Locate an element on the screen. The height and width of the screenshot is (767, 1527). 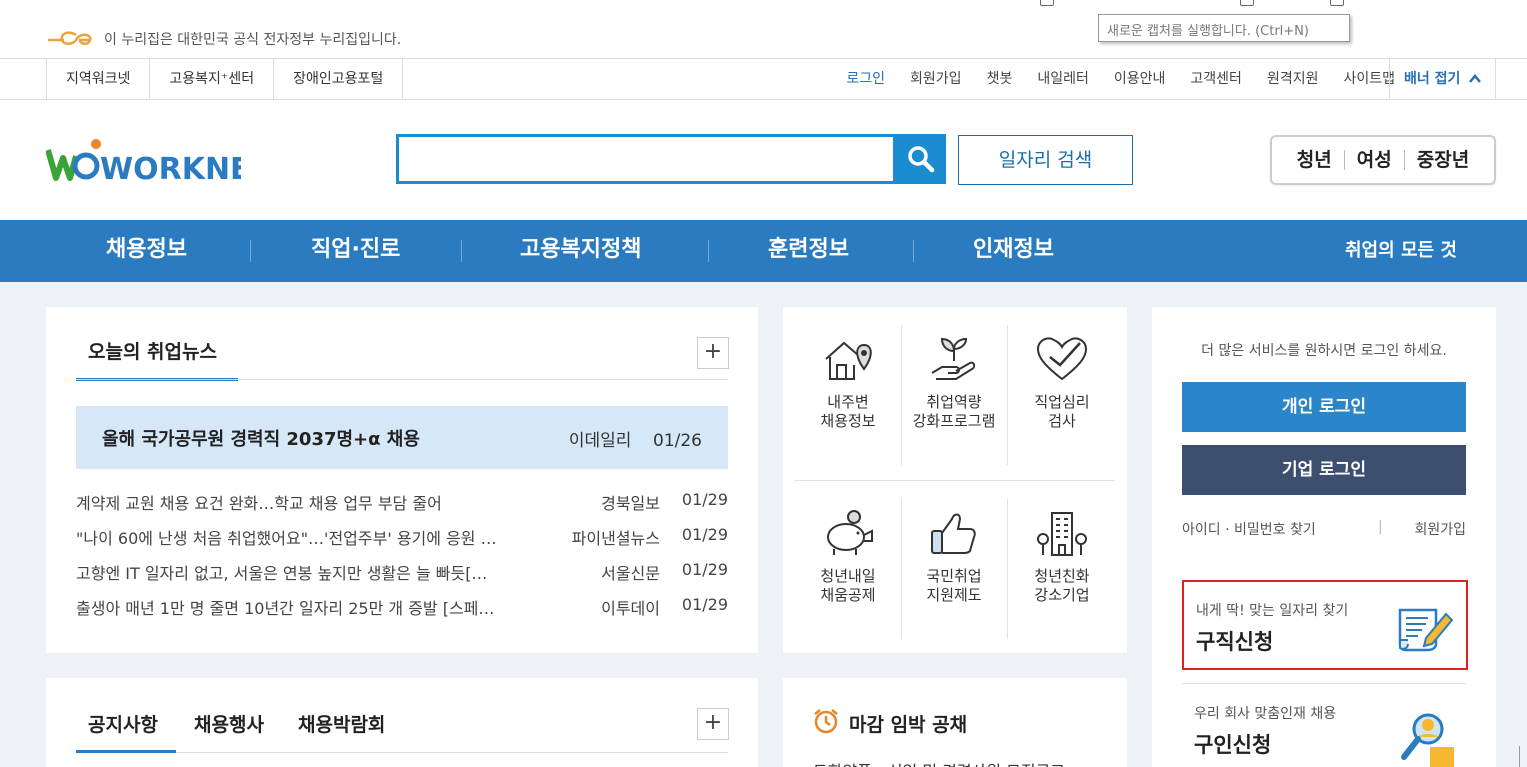
search-person-icon is located at coordinates (1427, 740).